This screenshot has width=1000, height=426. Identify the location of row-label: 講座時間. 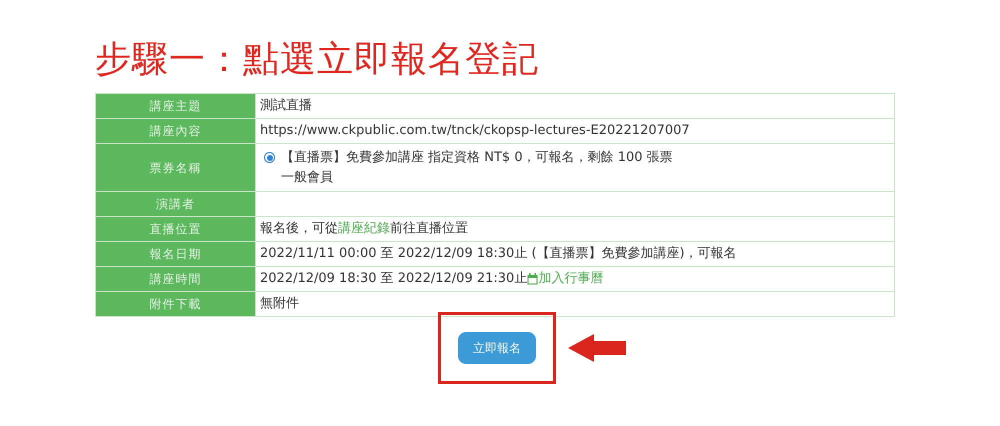
(176, 279).